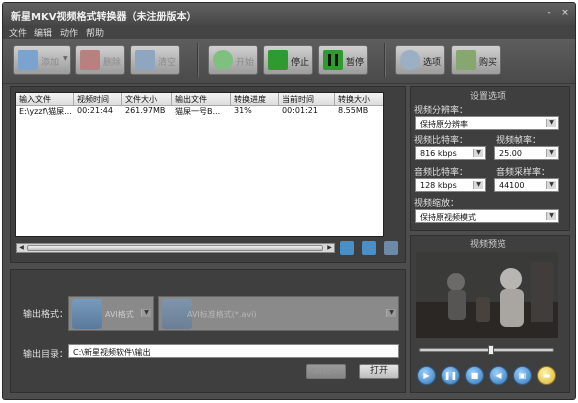 The width and height of the screenshot is (578, 403). Describe the element at coordinates (100, 60) in the screenshot. I see `delete-button: 删除` at that location.